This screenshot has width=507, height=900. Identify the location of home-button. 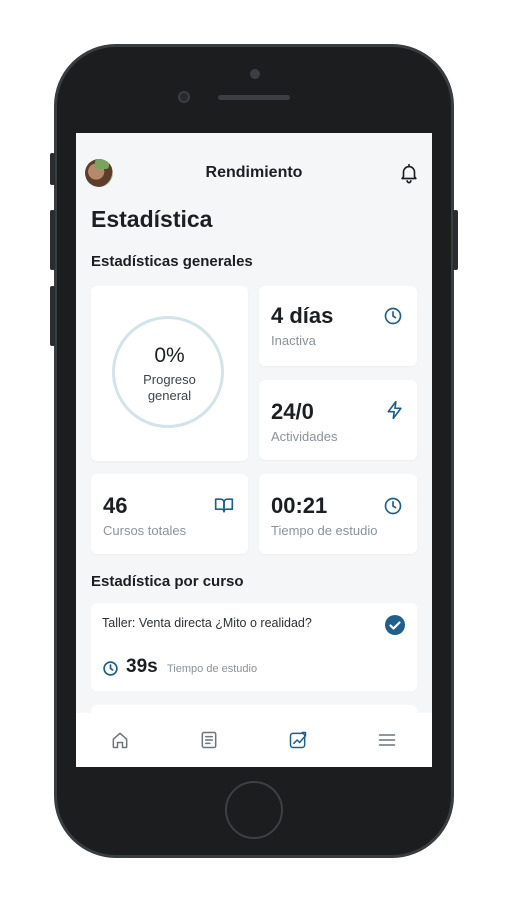
(254, 810).